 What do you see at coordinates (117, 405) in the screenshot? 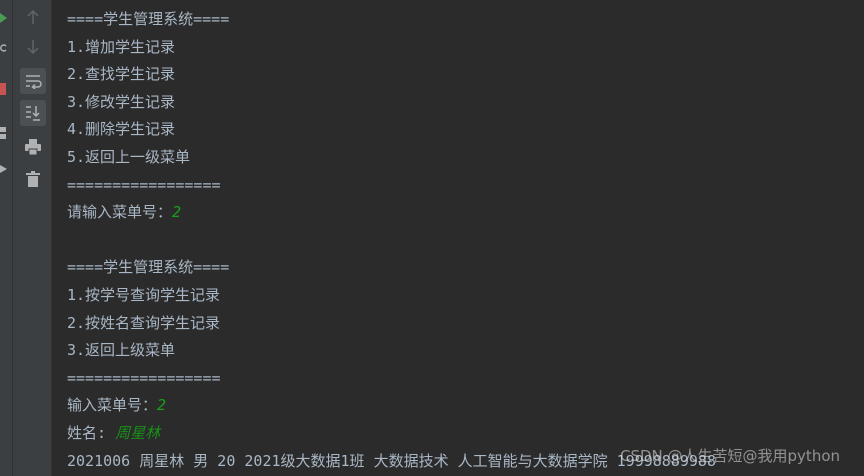
I see `console-prompt-line: 输入菜单号：2` at bounding box center [117, 405].